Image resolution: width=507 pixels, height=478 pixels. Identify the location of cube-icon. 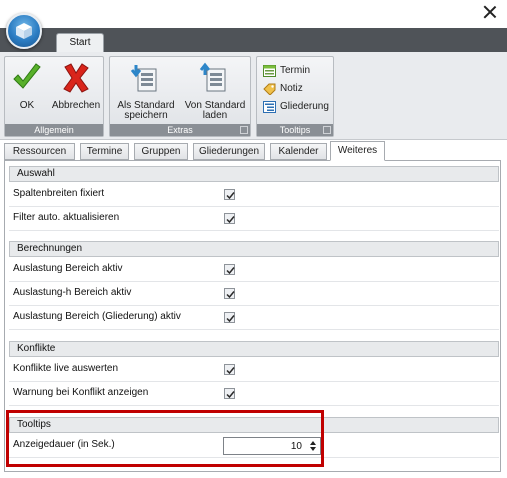
(24, 31).